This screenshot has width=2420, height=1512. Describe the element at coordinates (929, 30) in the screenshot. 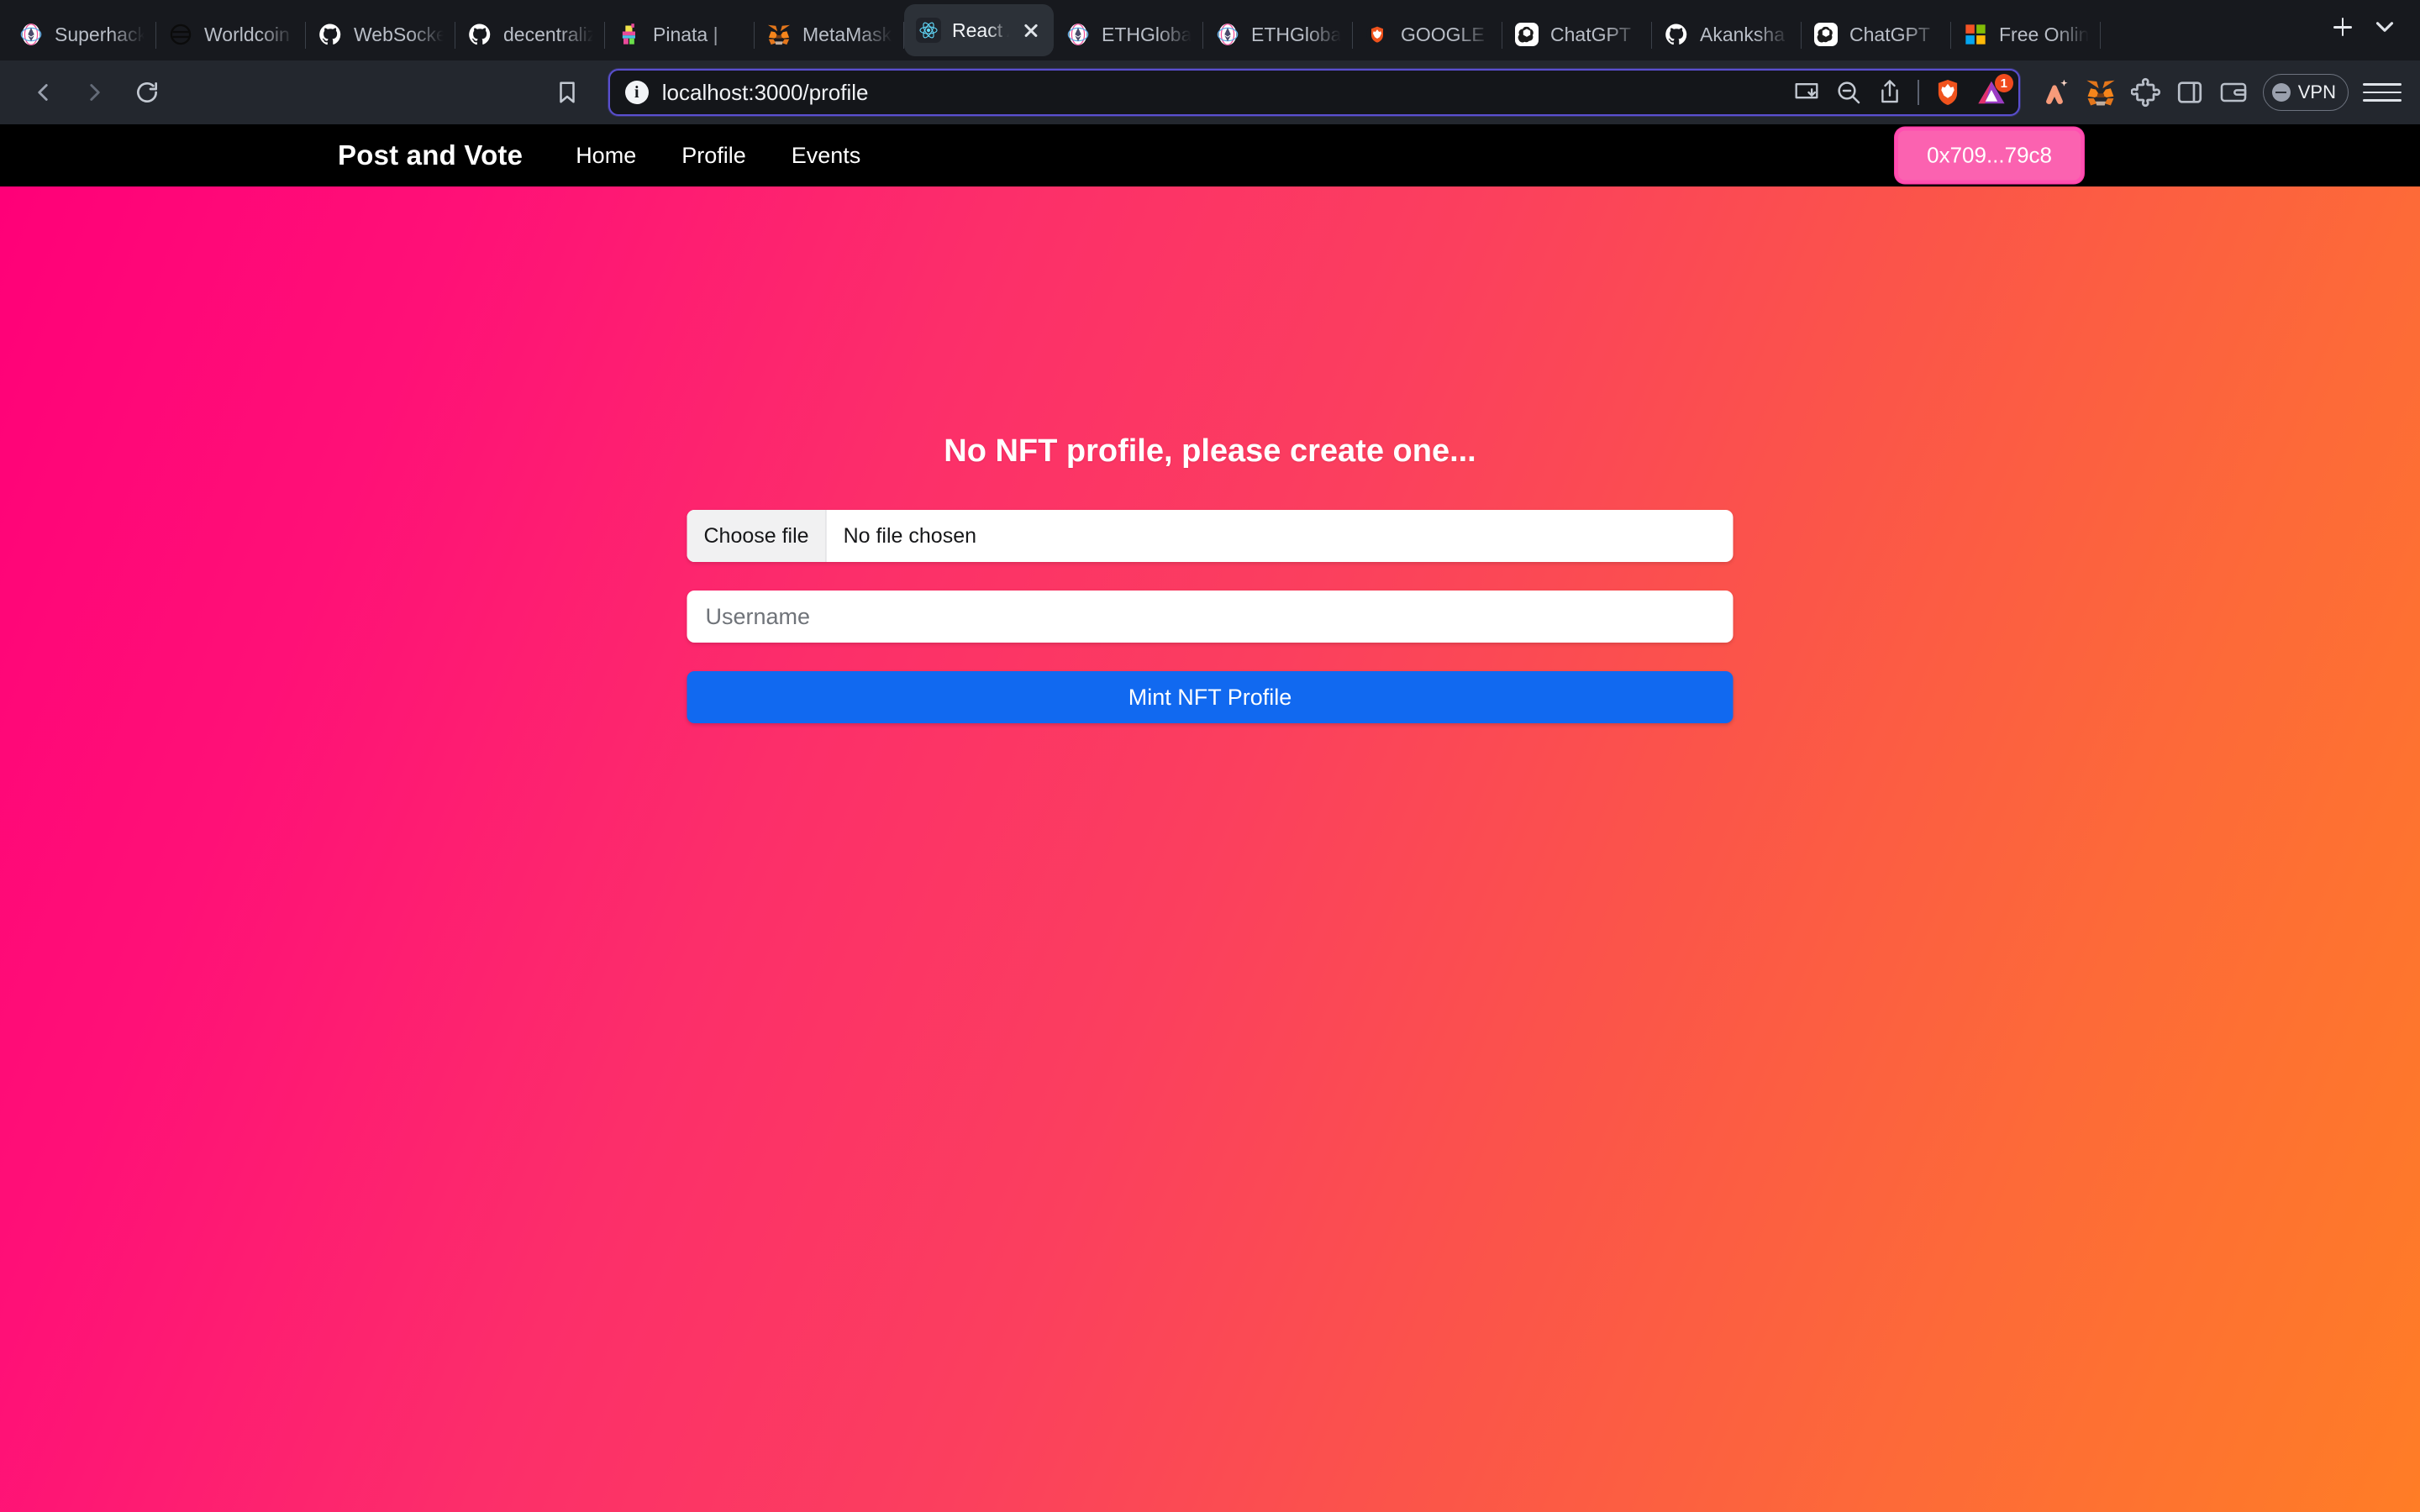

I see `react-icon` at that location.